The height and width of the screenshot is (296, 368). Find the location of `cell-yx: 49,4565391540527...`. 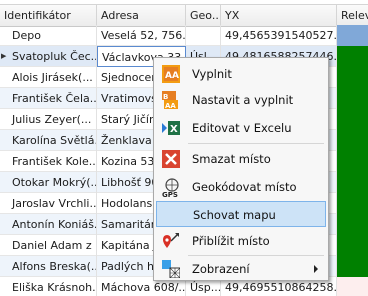

cell-yx: 49,4565391540527... is located at coordinates (279, 35).